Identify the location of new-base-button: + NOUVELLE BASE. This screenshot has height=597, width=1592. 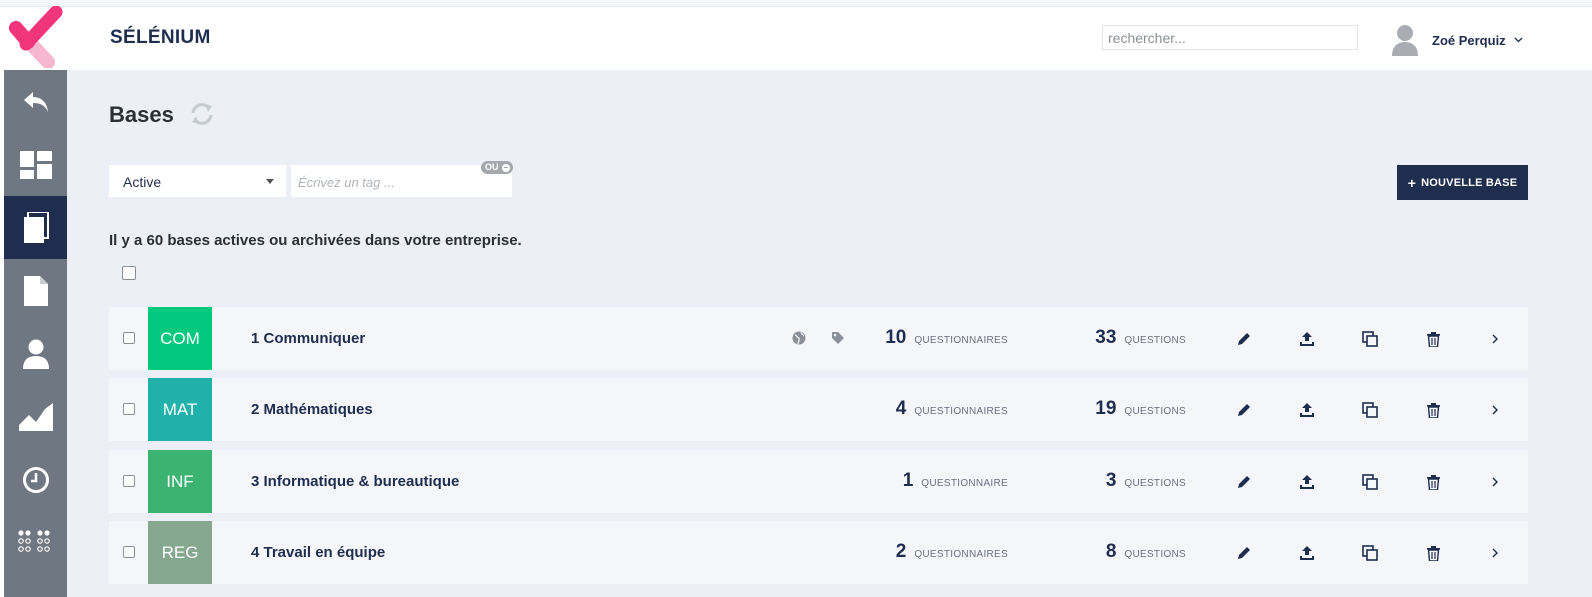
(1462, 182).